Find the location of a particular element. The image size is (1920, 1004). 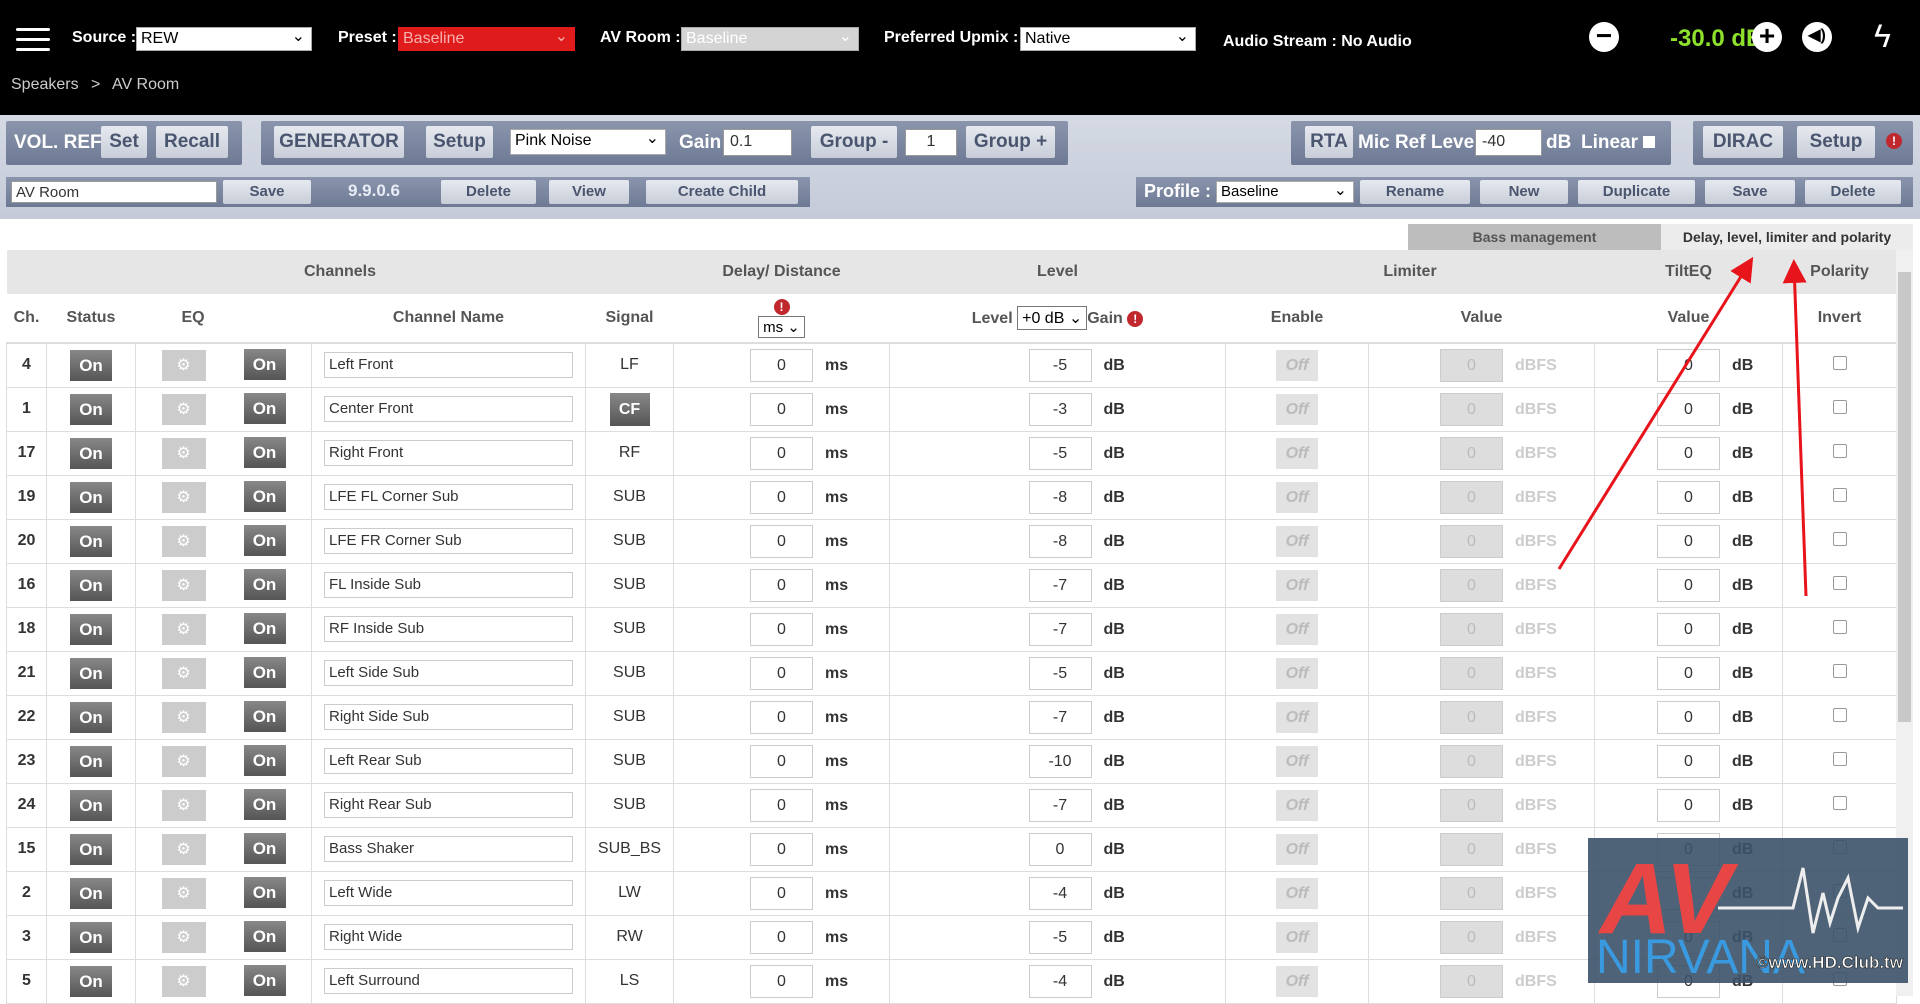

watermark-logo: AV NIRVANA ©www.HD.Club.tw is located at coordinates (1748, 910).